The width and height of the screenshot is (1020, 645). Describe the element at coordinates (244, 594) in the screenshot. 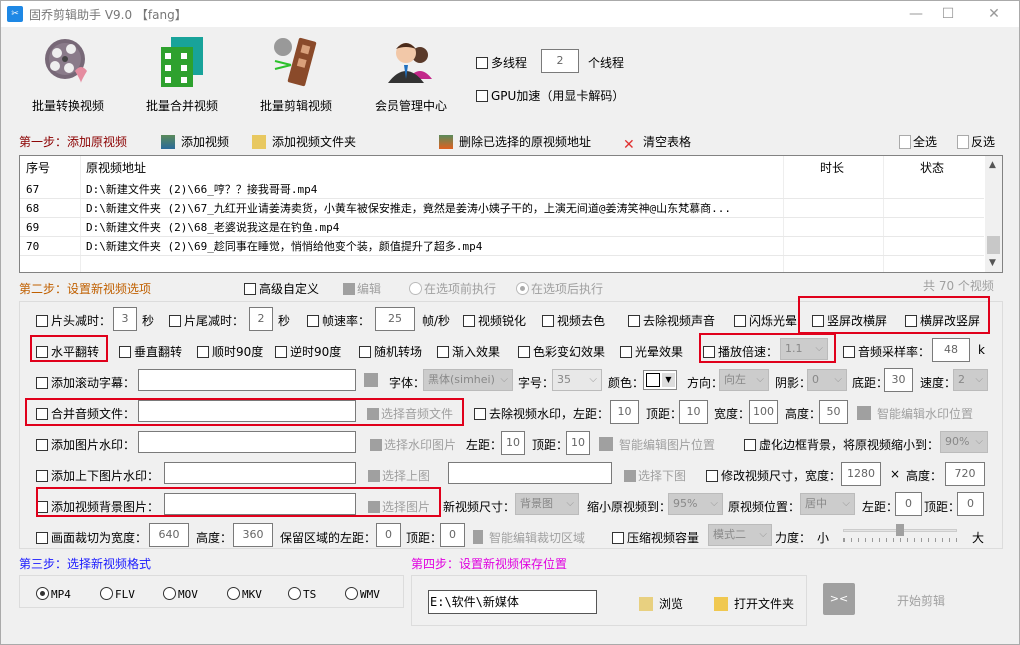

I see `format-radio-mkv: MKV` at that location.